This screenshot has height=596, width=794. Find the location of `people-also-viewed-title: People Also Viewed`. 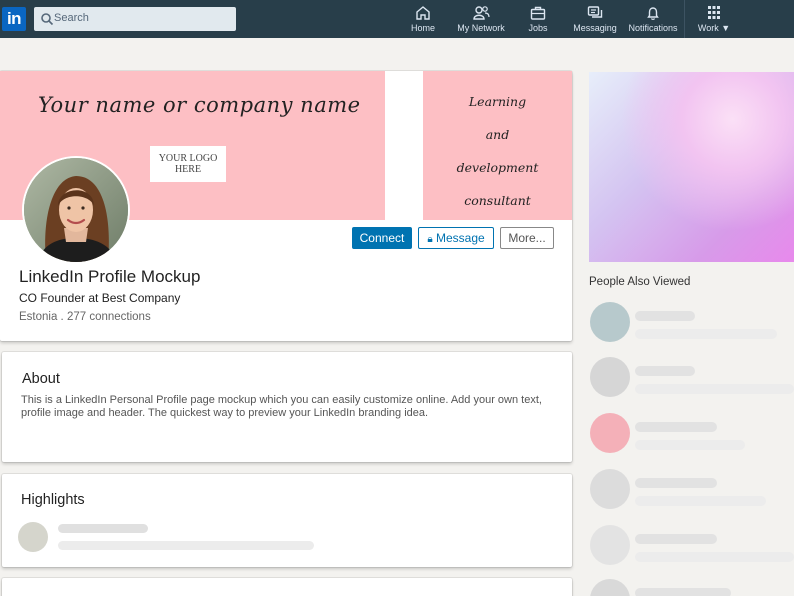

people-also-viewed-title: People Also Viewed is located at coordinates (640, 282).